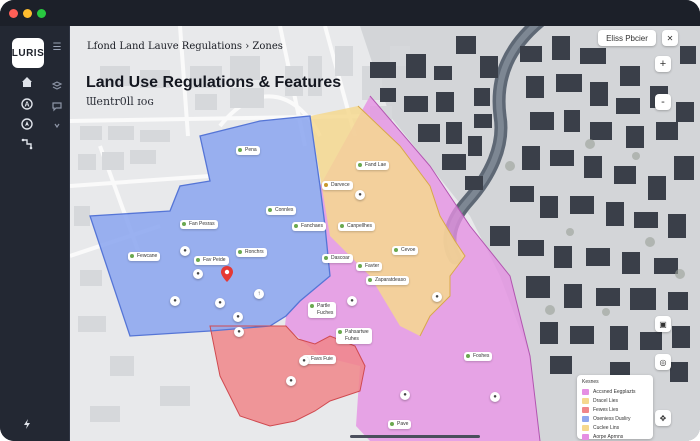 Image resolution: width=700 pixels, height=441 pixels. I want to click on zone-label: Fanchaes, so click(309, 226).